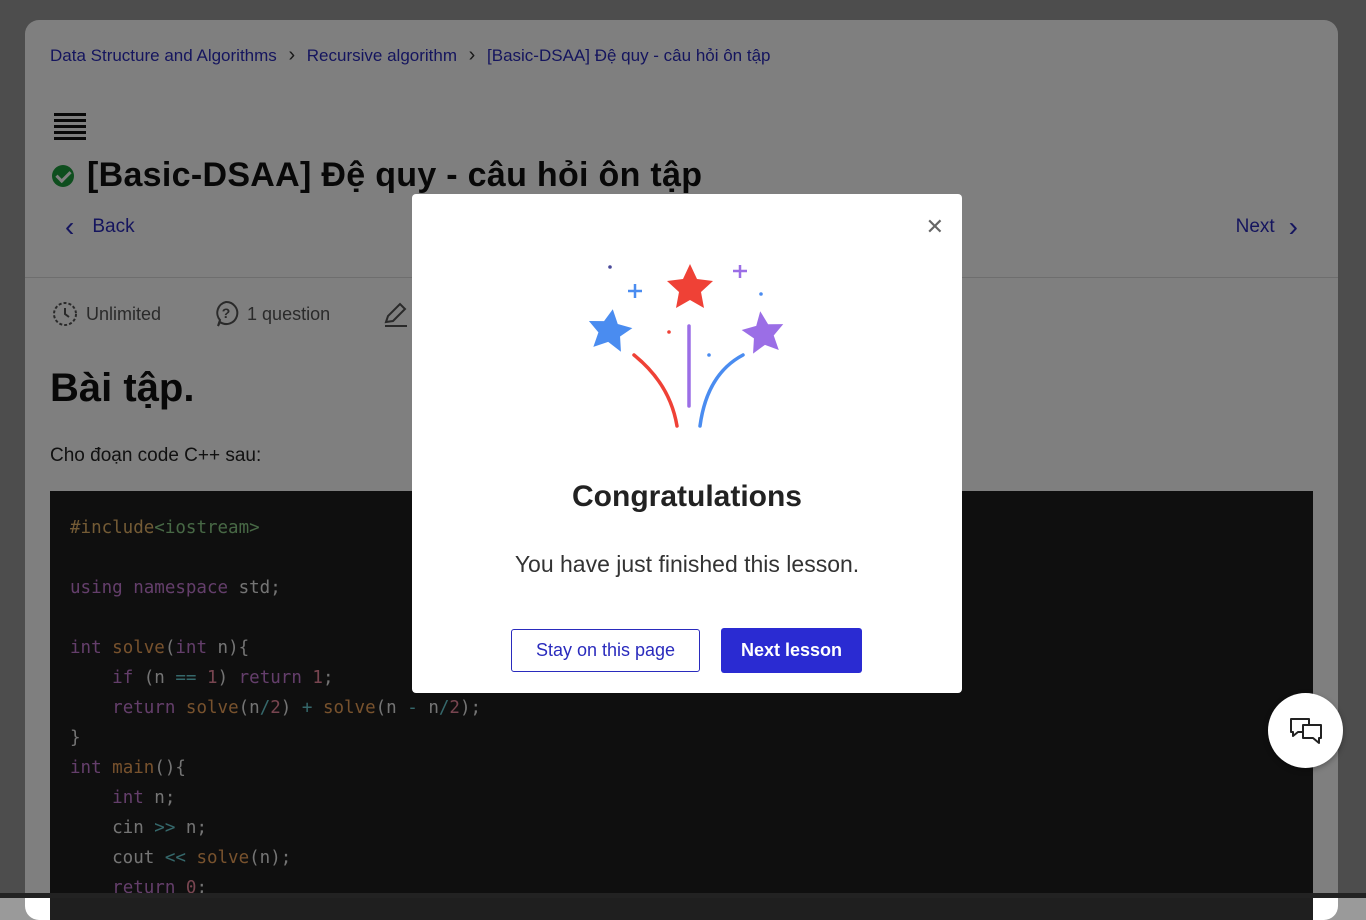  What do you see at coordinates (687, 496) in the screenshot?
I see `modal-title: Congratulations` at bounding box center [687, 496].